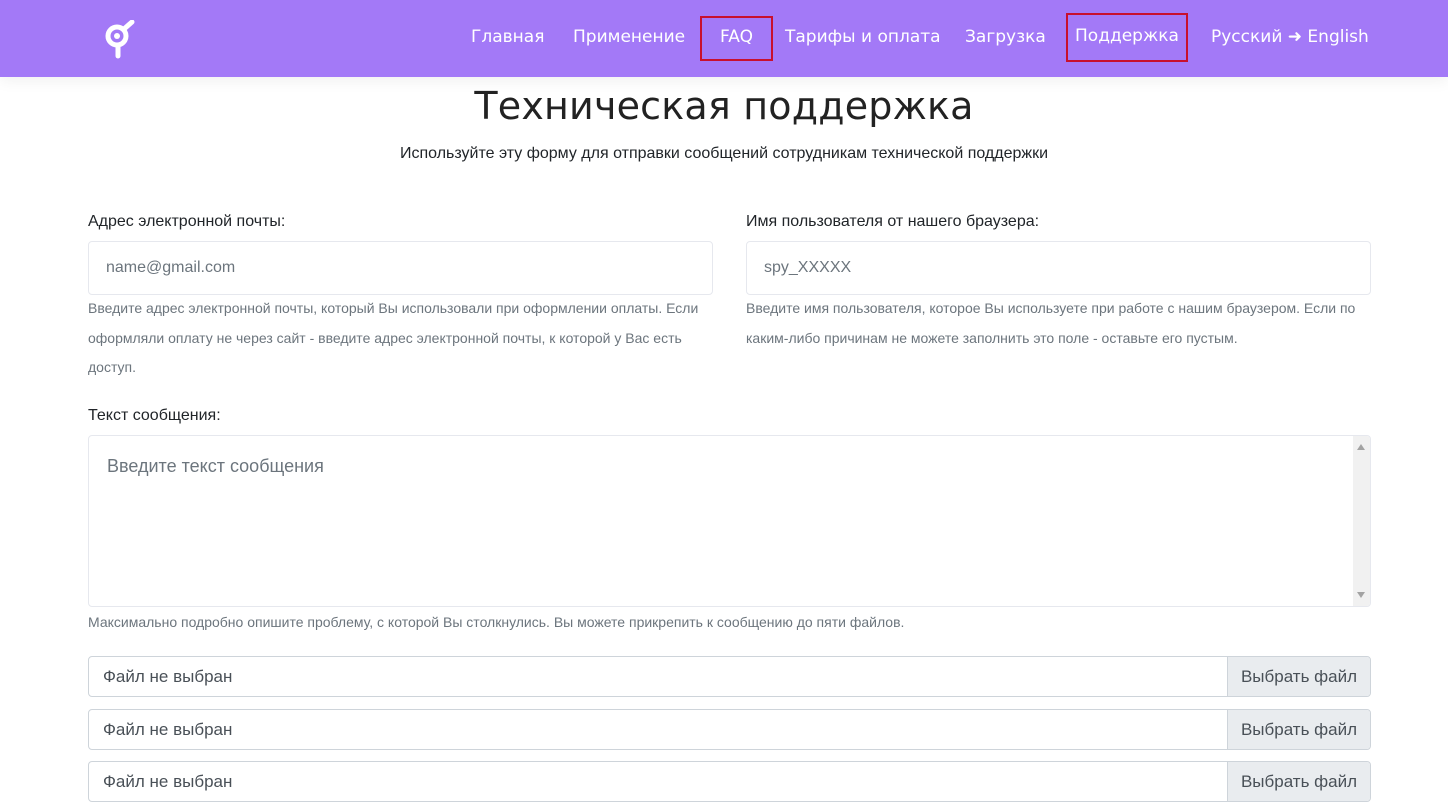  Describe the element at coordinates (729, 729) in the screenshot. I see `file-input-2: Файл не выбран Выбрать файл` at that location.